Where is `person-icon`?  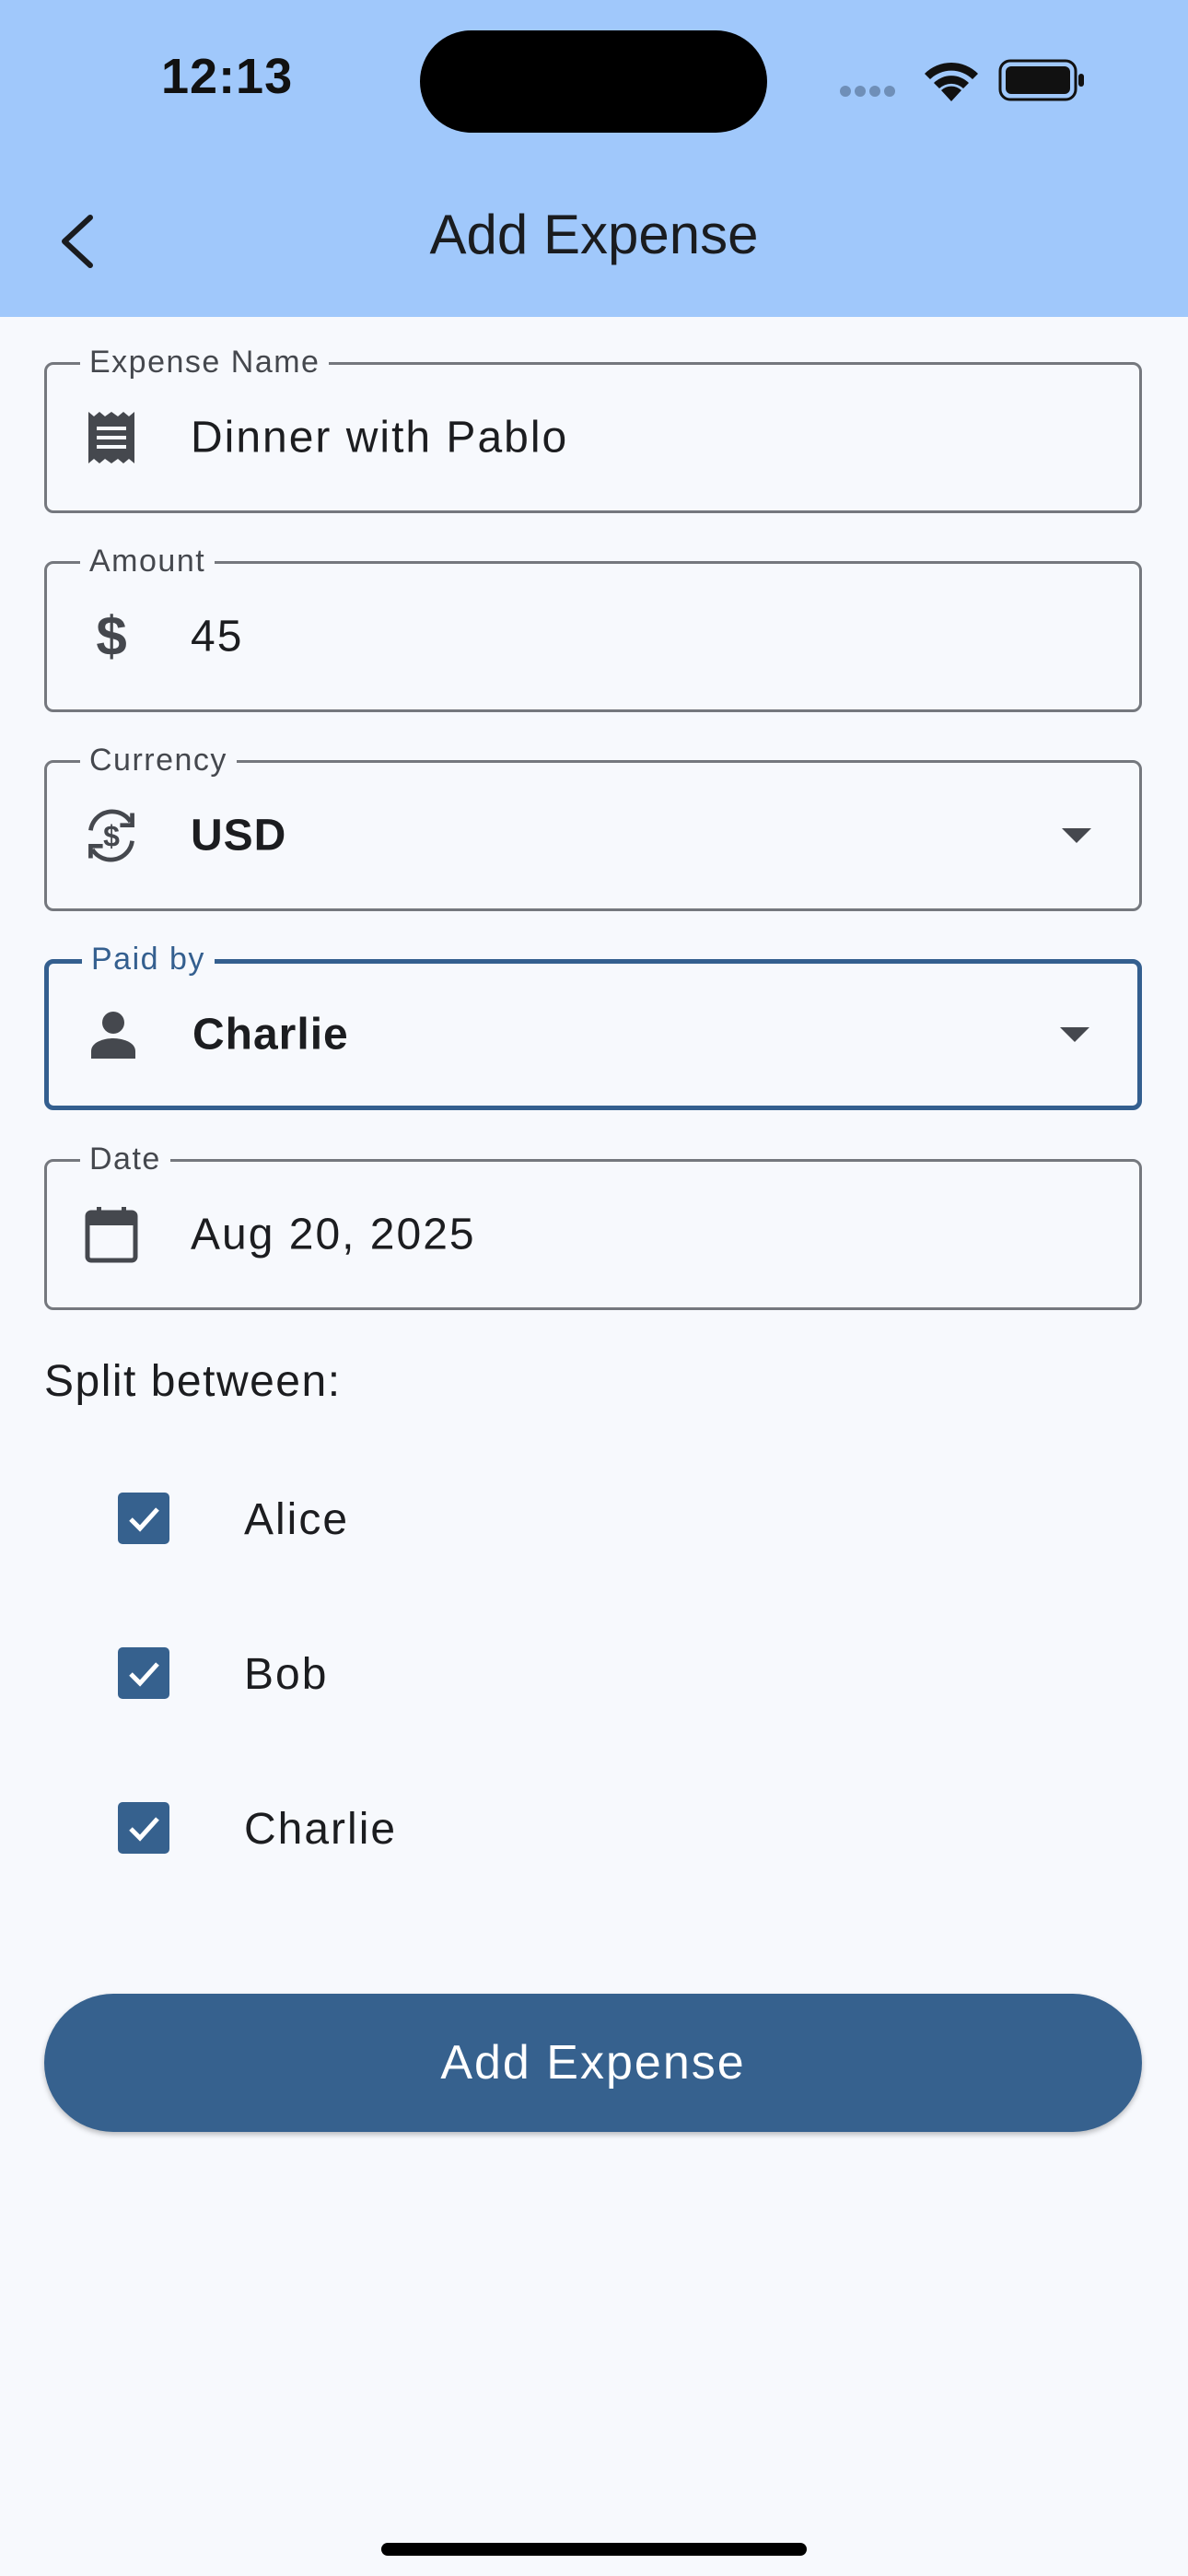 person-icon is located at coordinates (113, 1034).